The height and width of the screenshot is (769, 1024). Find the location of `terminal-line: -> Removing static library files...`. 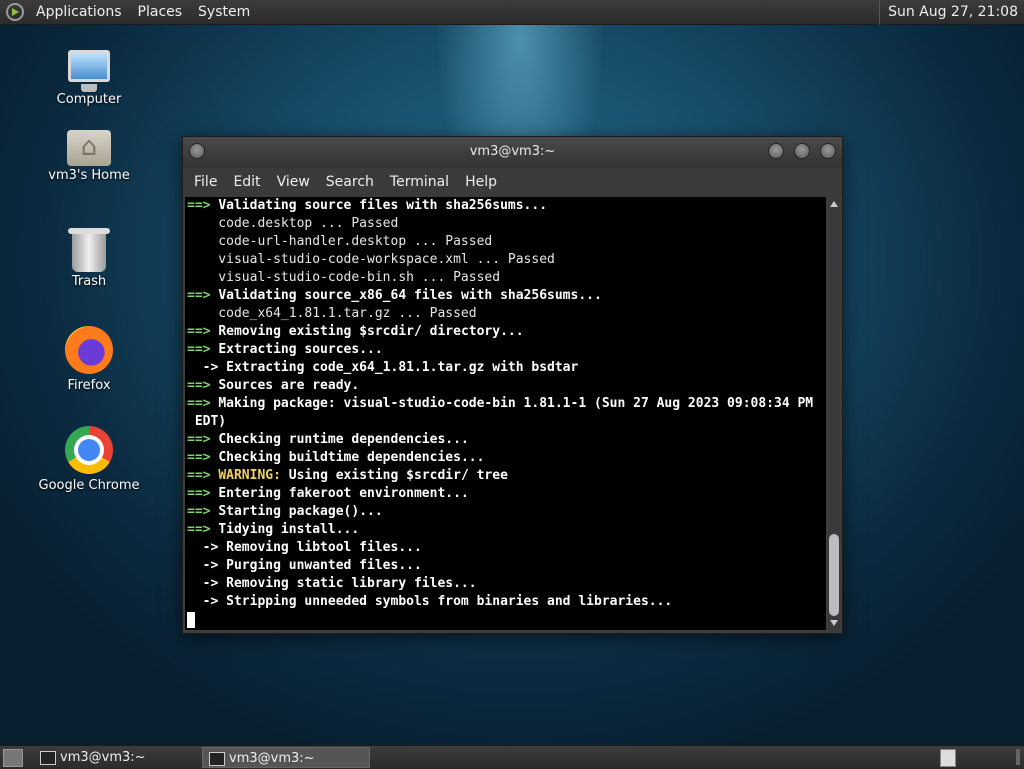

terminal-line: -> Removing static library files... is located at coordinates (505, 584).